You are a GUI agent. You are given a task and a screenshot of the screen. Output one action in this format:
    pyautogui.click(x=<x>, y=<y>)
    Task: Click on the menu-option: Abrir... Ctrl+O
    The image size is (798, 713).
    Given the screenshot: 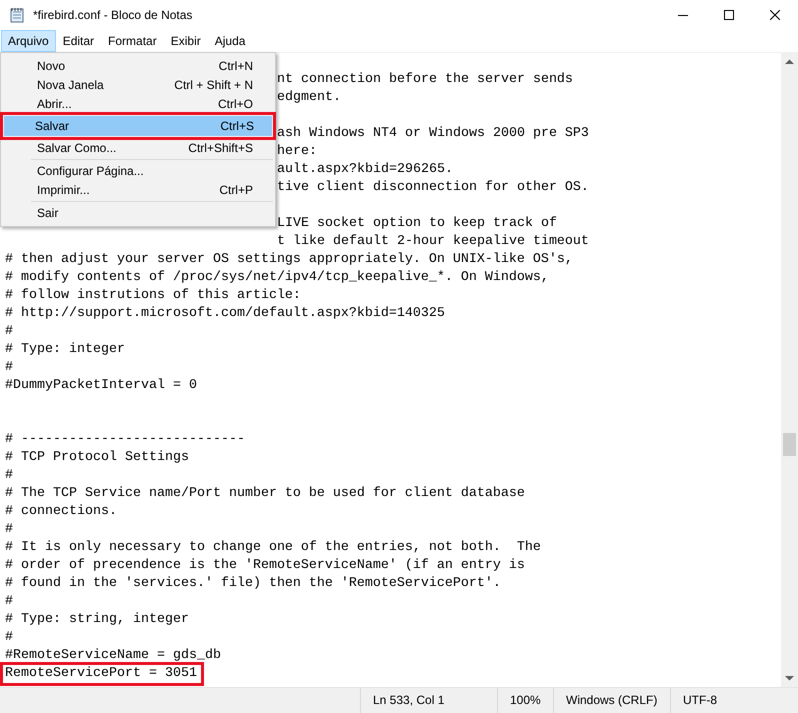 What is the action you would take?
    pyautogui.click(x=138, y=104)
    